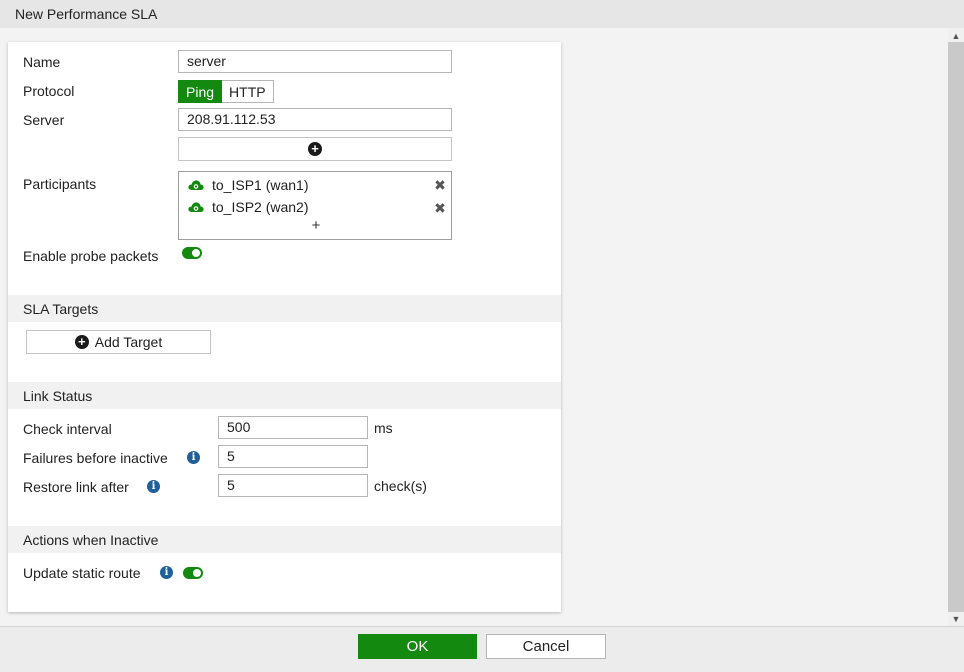 This screenshot has height=672, width=964. Describe the element at coordinates (482, 649) in the screenshot. I see `dialog-footer: OK Cancel` at that location.